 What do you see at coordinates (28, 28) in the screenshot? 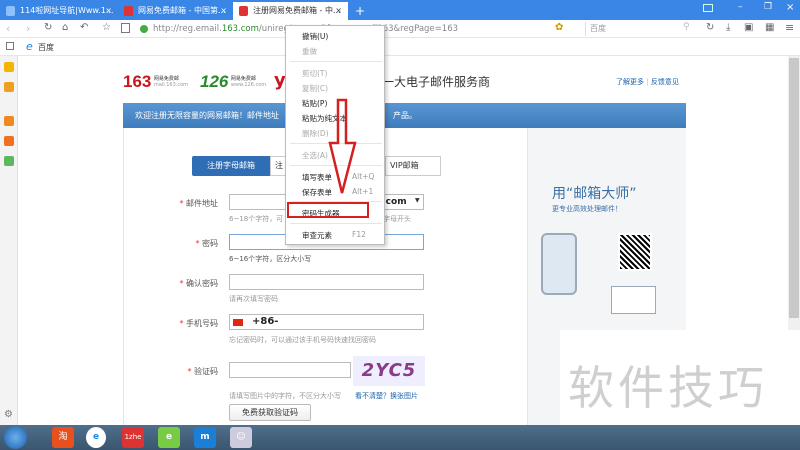
I see `forward-icon: ›` at bounding box center [28, 28].